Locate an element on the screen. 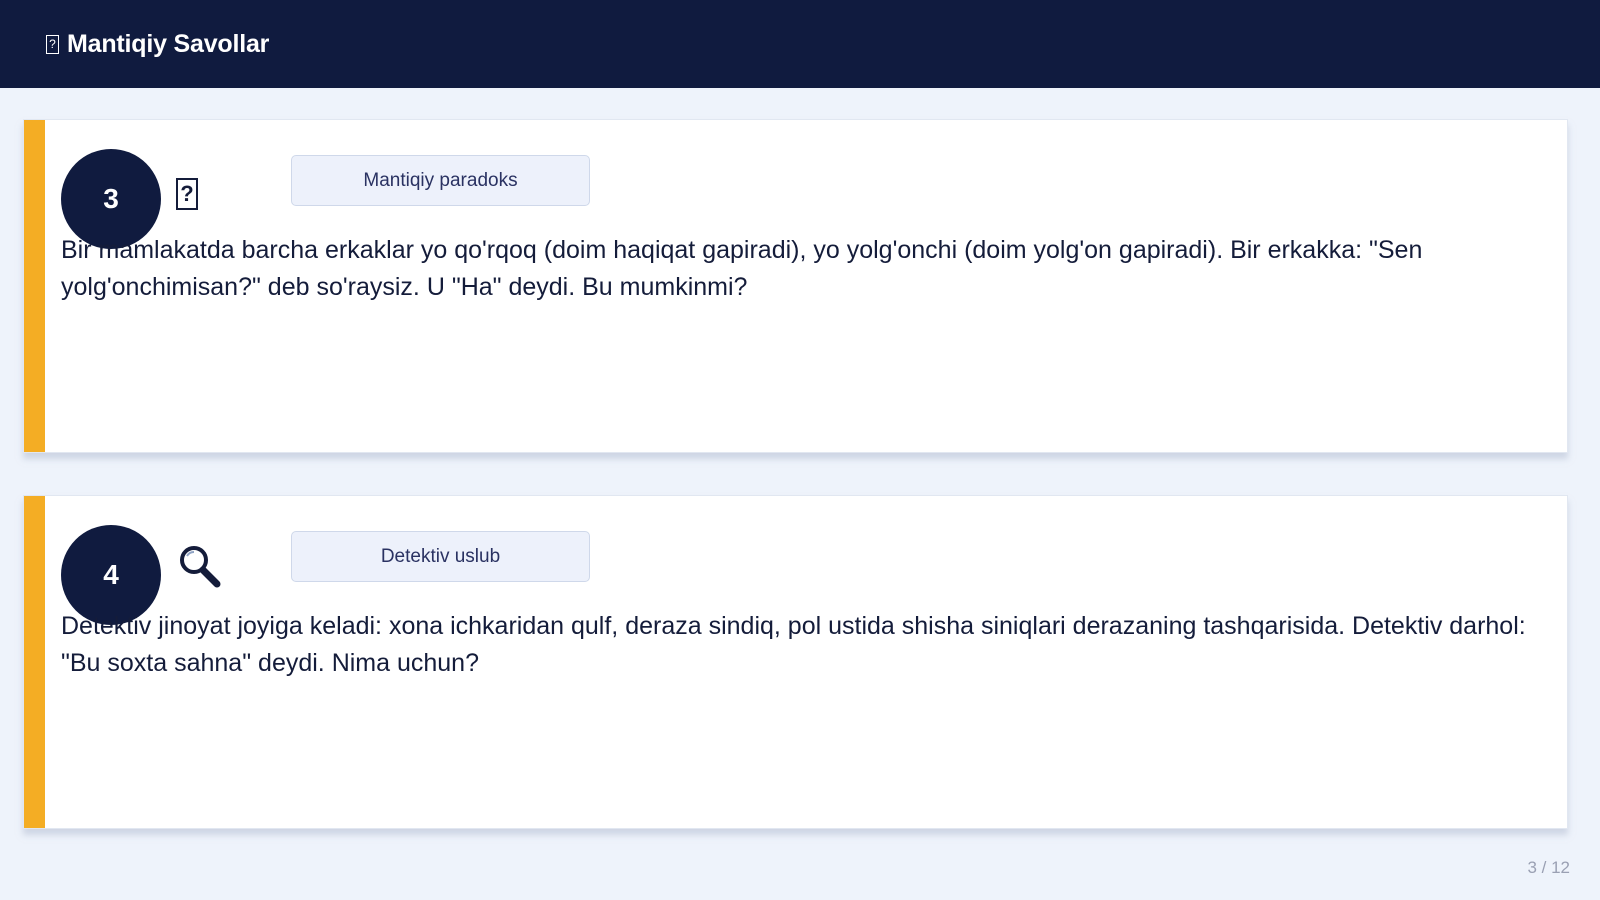 The image size is (1600, 900). page-title: Mantiqiy Savollar is located at coordinates (168, 43).